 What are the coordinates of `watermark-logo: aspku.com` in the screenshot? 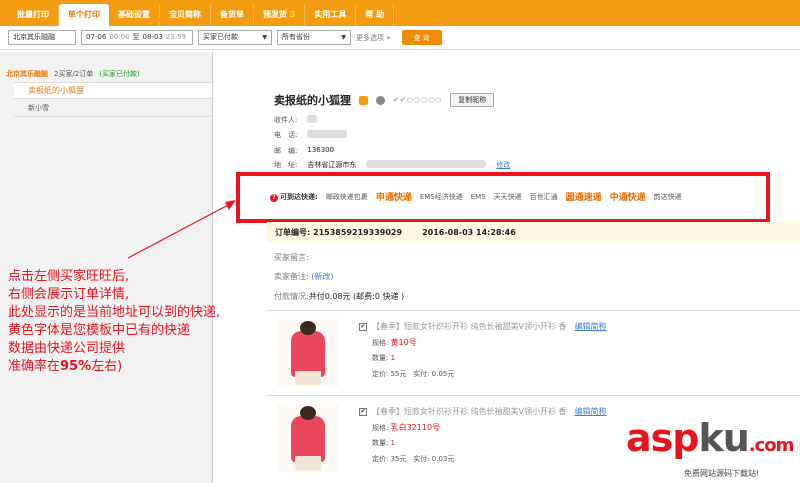 It's located at (710, 438).